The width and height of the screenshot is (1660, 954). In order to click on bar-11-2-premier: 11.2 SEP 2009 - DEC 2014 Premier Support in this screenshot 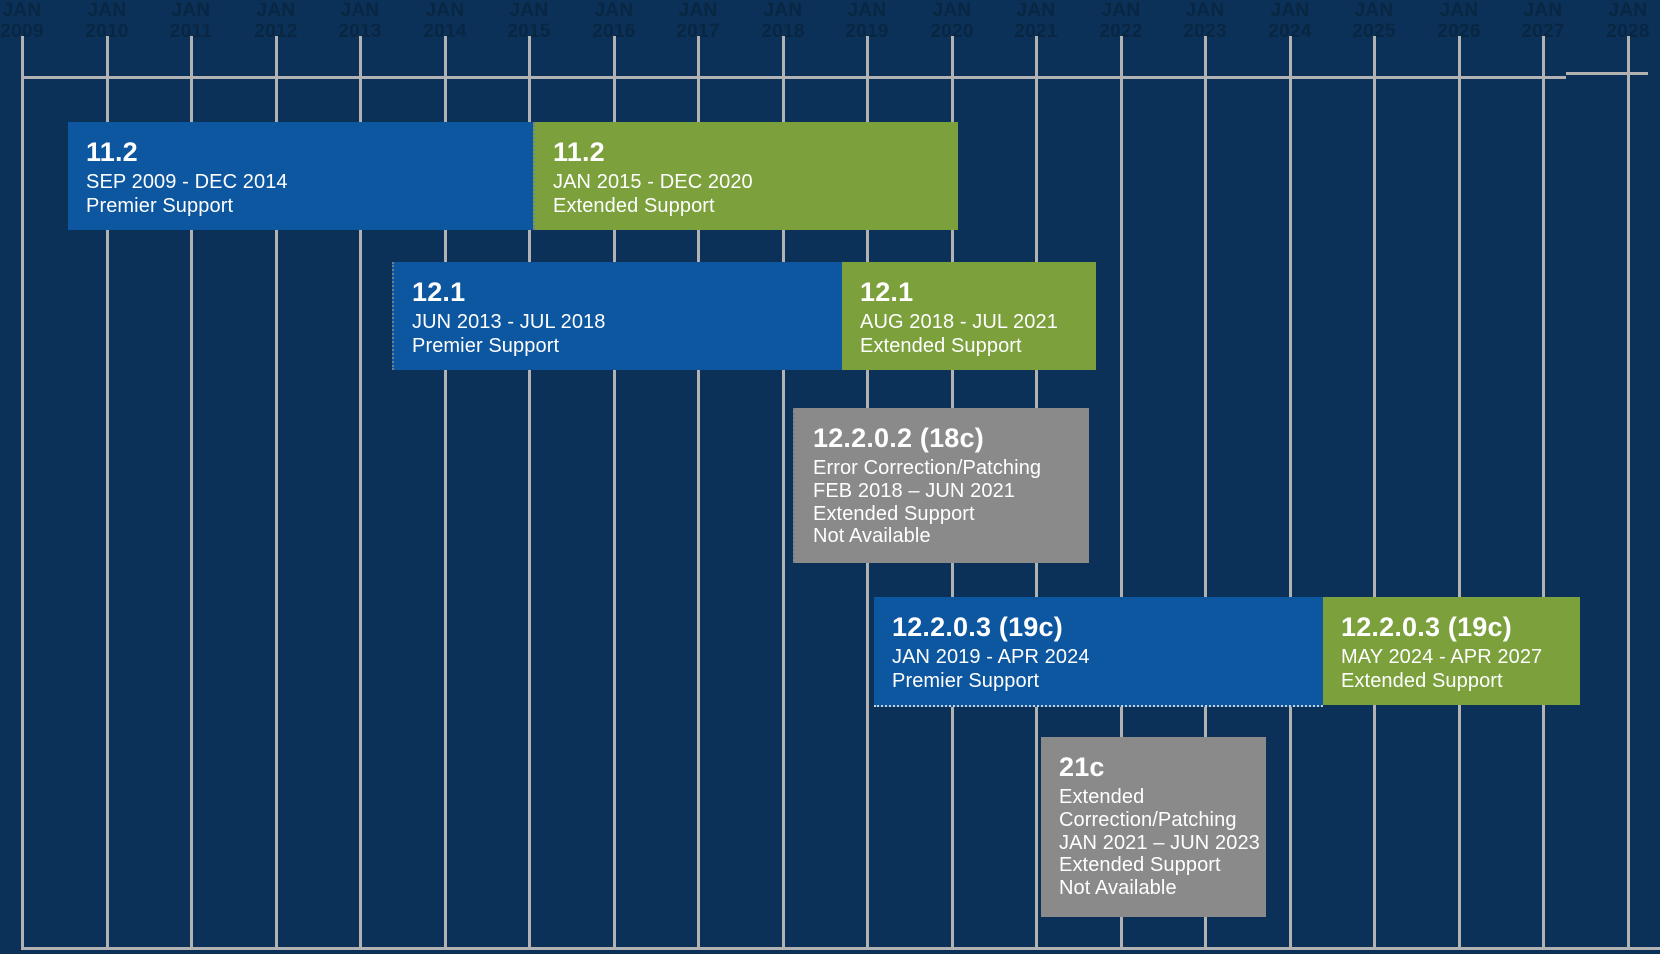, I will do `click(300, 176)`.